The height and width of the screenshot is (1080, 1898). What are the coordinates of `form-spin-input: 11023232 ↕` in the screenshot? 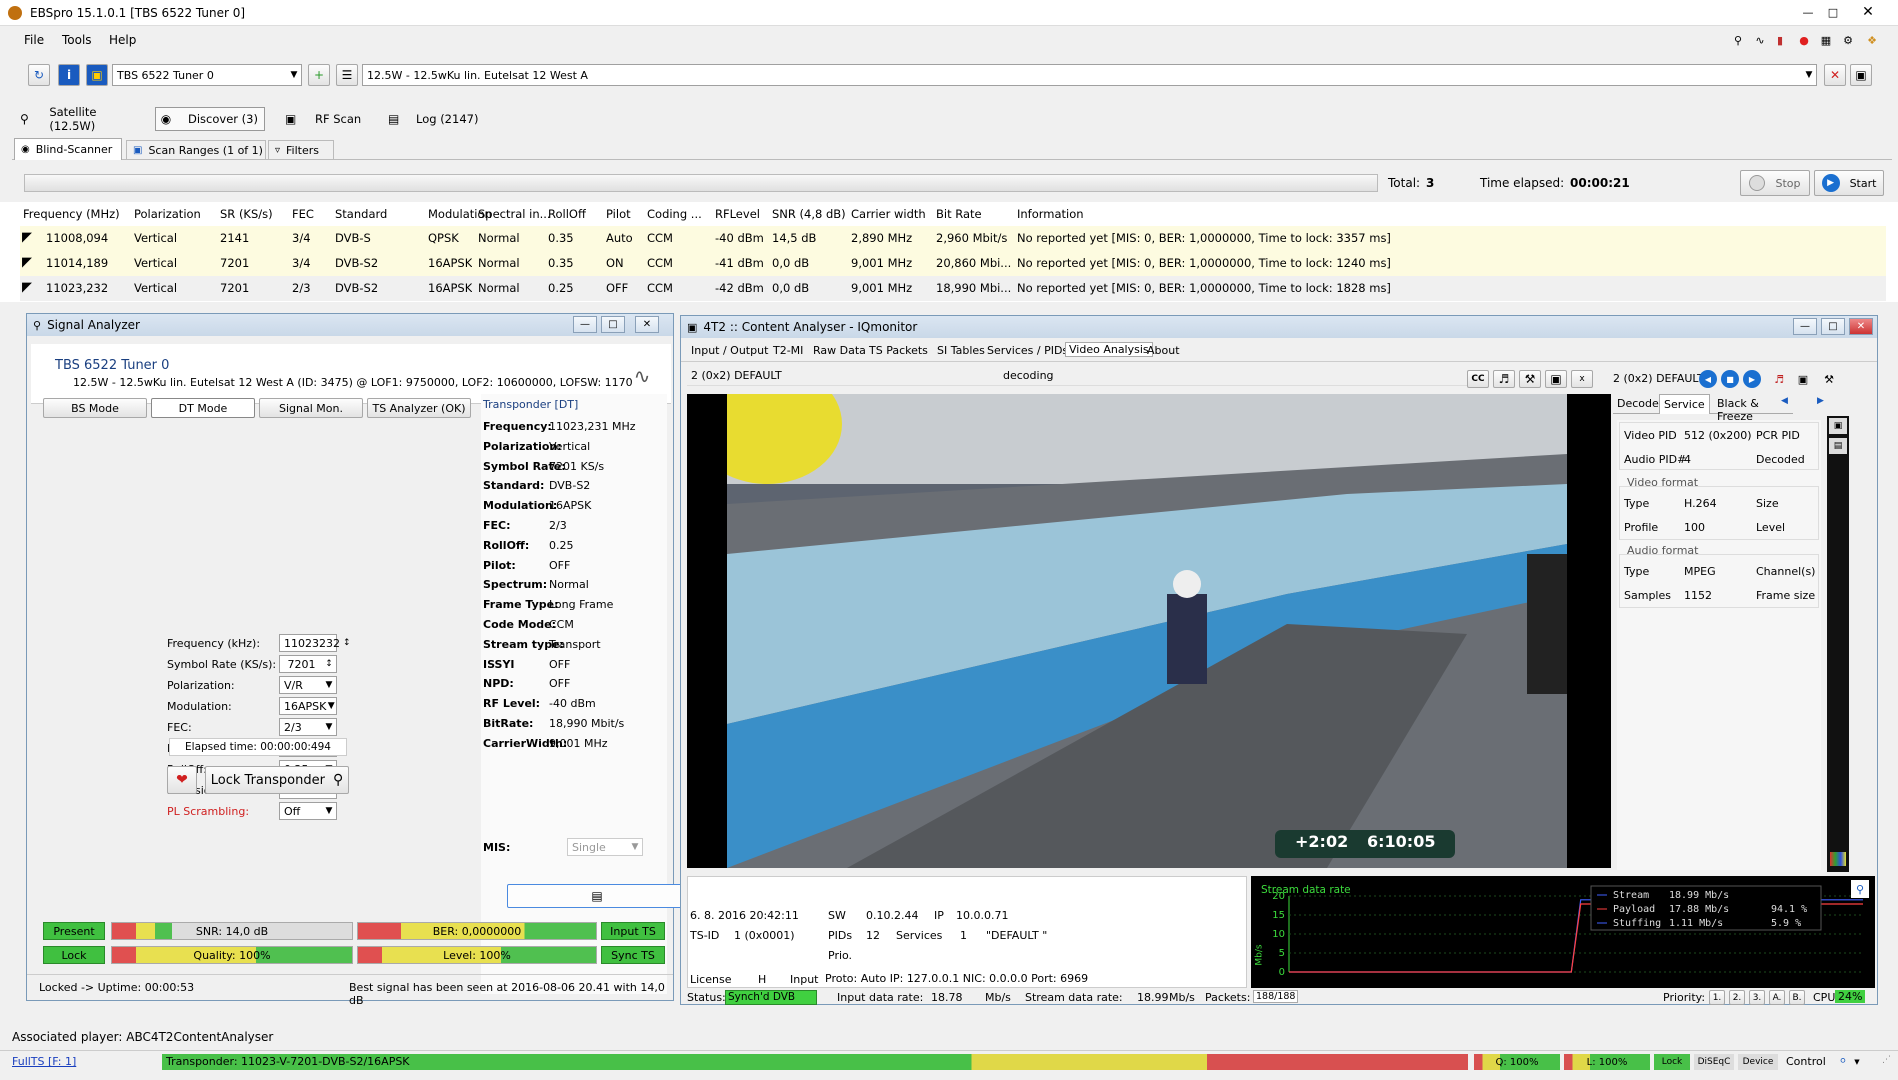 It's located at (315, 643).